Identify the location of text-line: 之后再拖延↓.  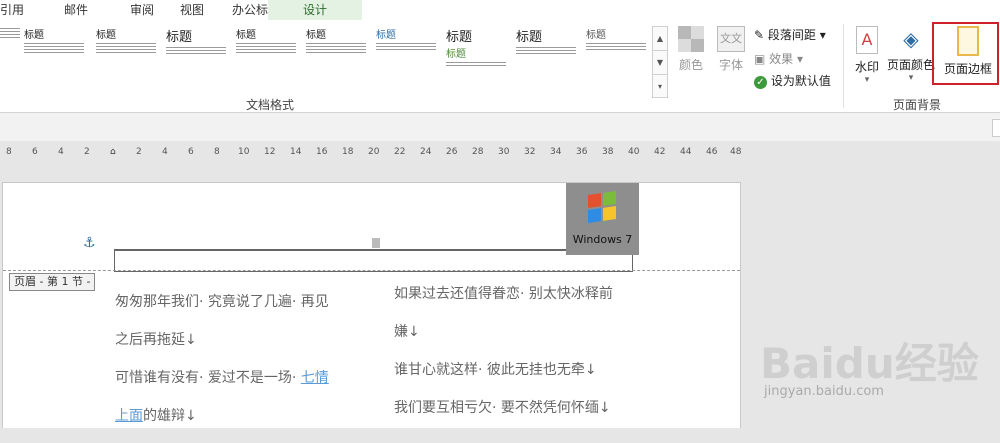
(156, 340).